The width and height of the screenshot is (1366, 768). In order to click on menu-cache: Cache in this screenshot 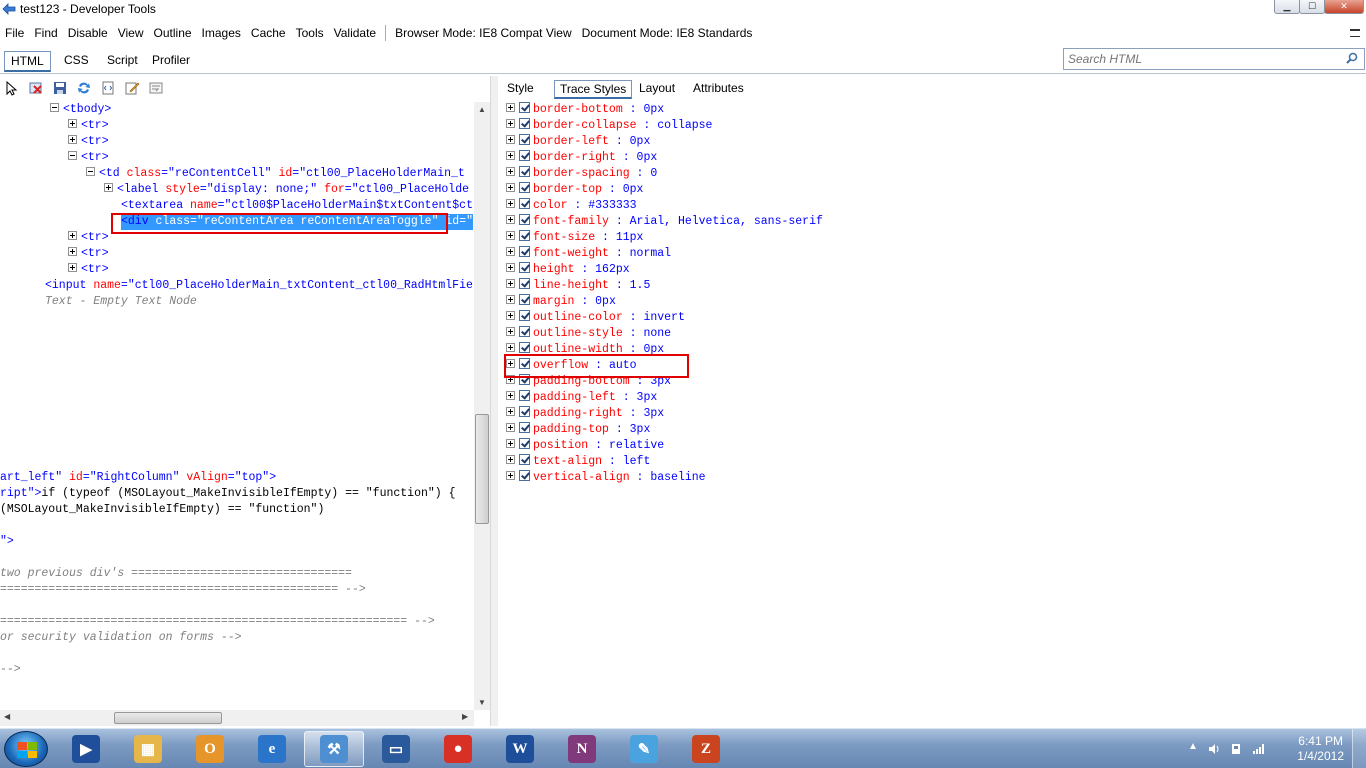, I will do `click(268, 33)`.